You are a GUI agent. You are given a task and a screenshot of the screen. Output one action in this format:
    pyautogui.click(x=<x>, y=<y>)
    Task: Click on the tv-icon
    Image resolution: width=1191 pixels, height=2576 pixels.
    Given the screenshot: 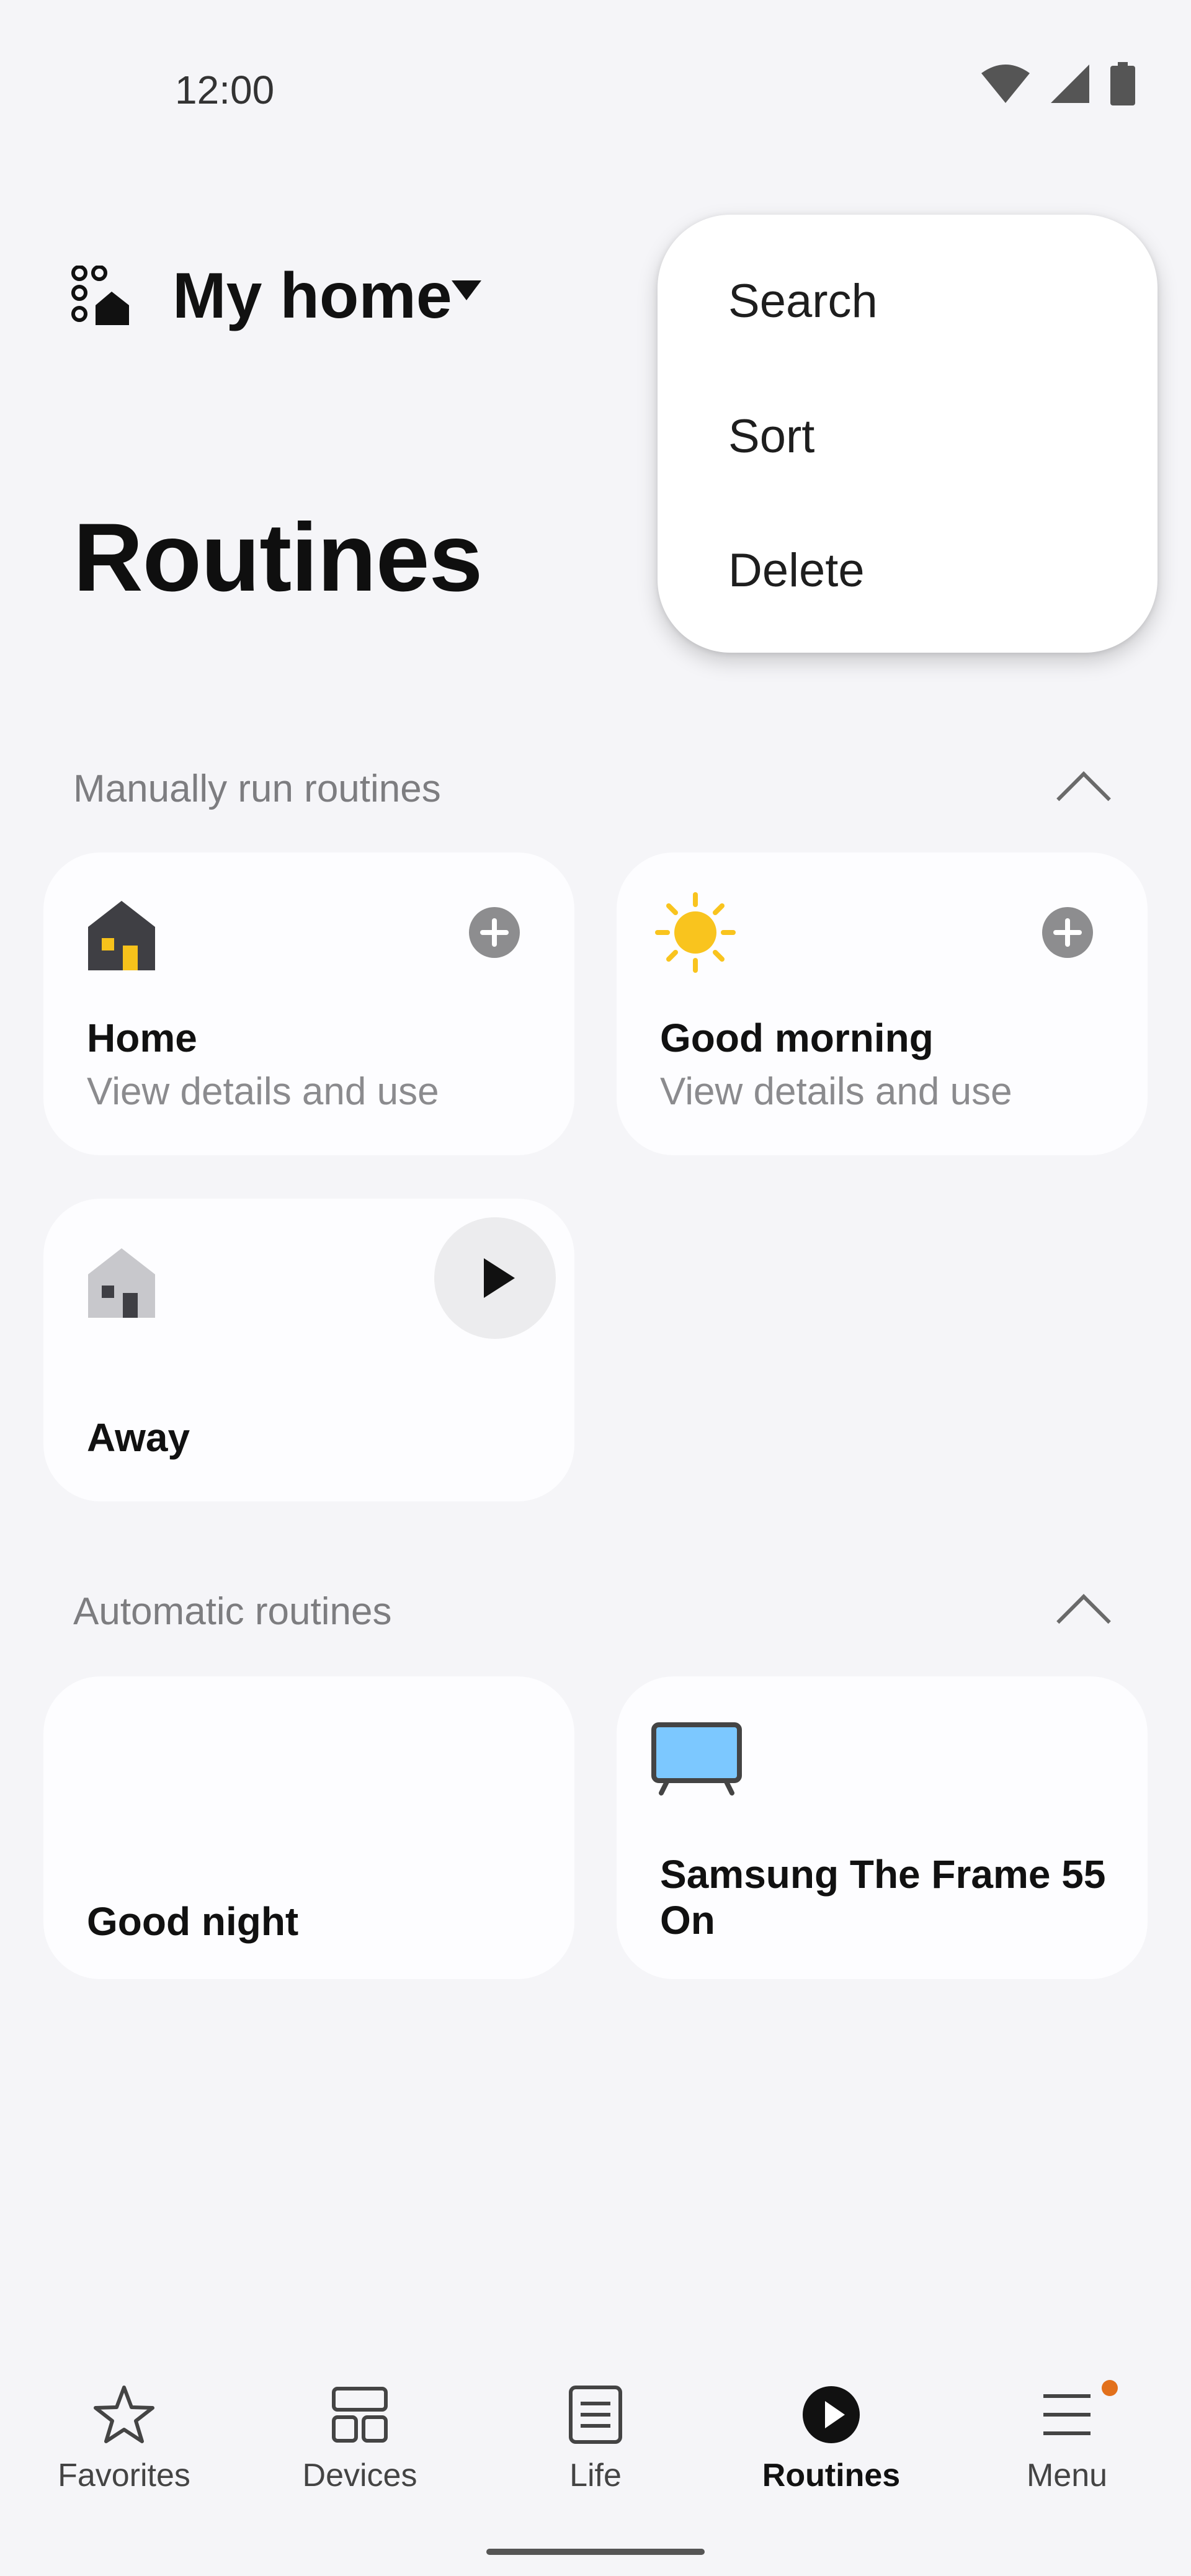 What is the action you would take?
    pyautogui.click(x=697, y=1759)
    